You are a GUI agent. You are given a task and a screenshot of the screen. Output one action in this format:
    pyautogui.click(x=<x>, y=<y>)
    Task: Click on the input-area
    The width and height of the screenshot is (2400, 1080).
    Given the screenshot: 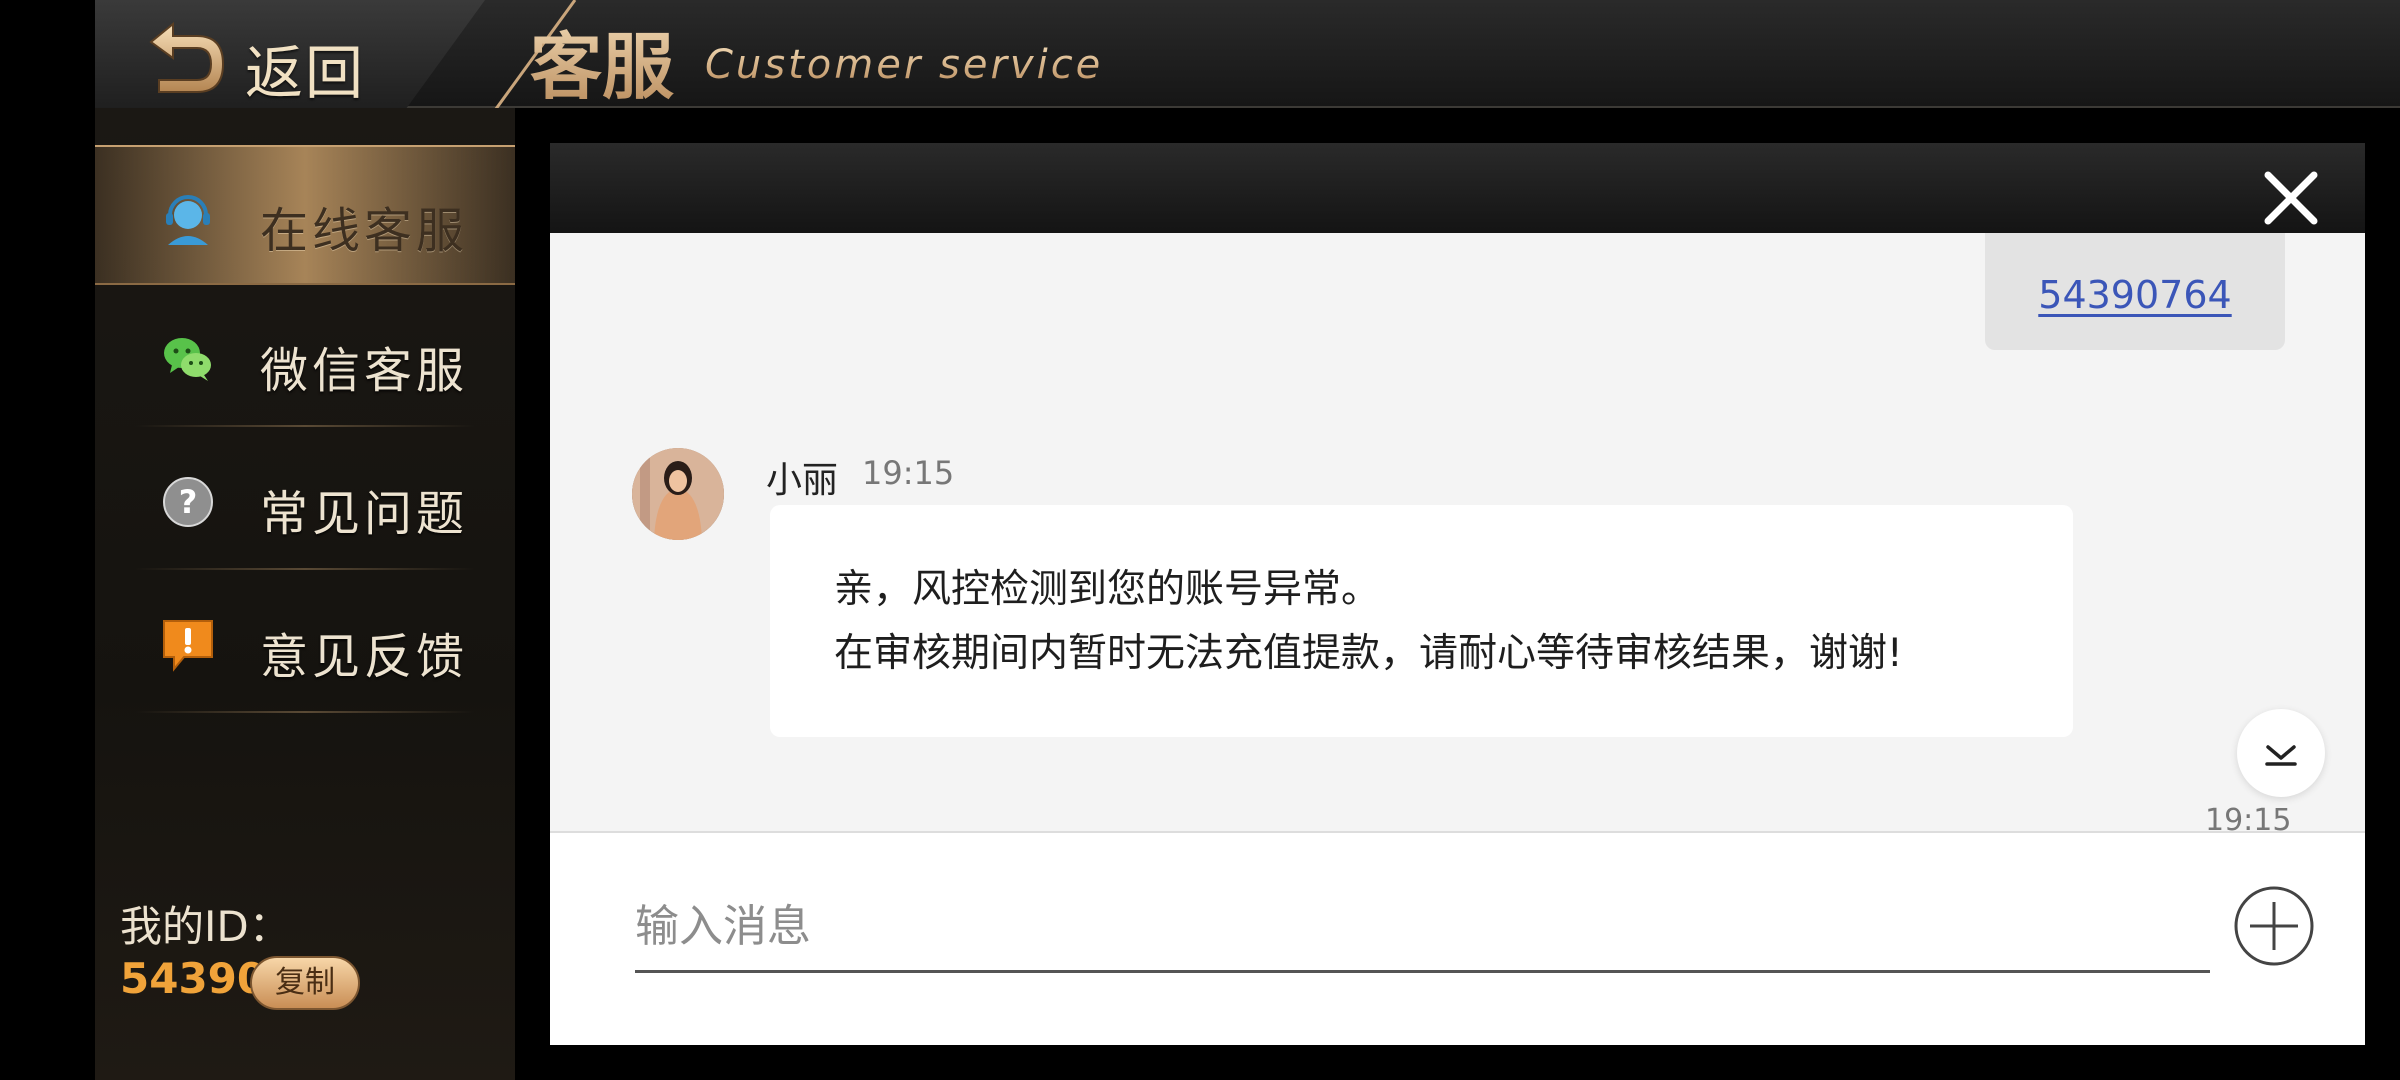 What is the action you would take?
    pyautogui.click(x=1457, y=938)
    